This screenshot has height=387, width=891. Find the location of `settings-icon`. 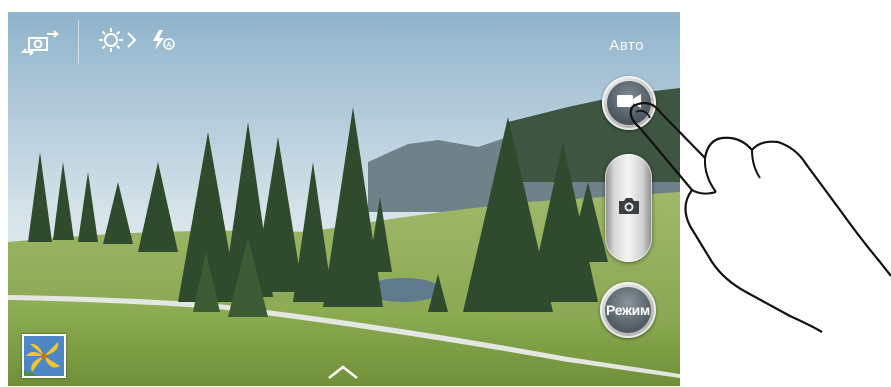

settings-icon is located at coordinates (119, 42).